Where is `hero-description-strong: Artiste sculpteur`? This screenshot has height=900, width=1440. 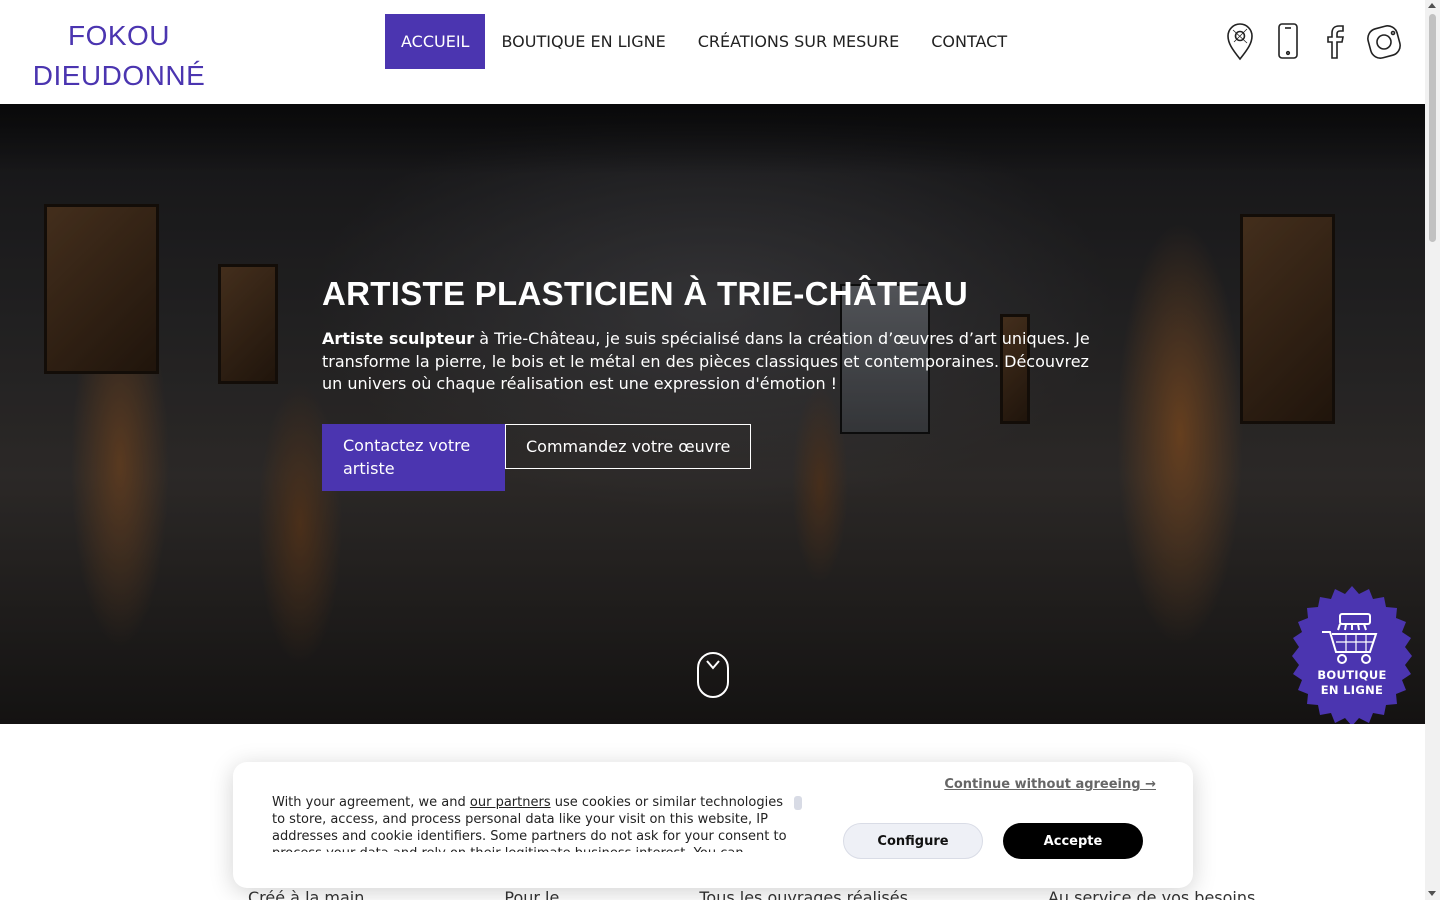 hero-description-strong: Artiste sculpteur is located at coordinates (398, 338).